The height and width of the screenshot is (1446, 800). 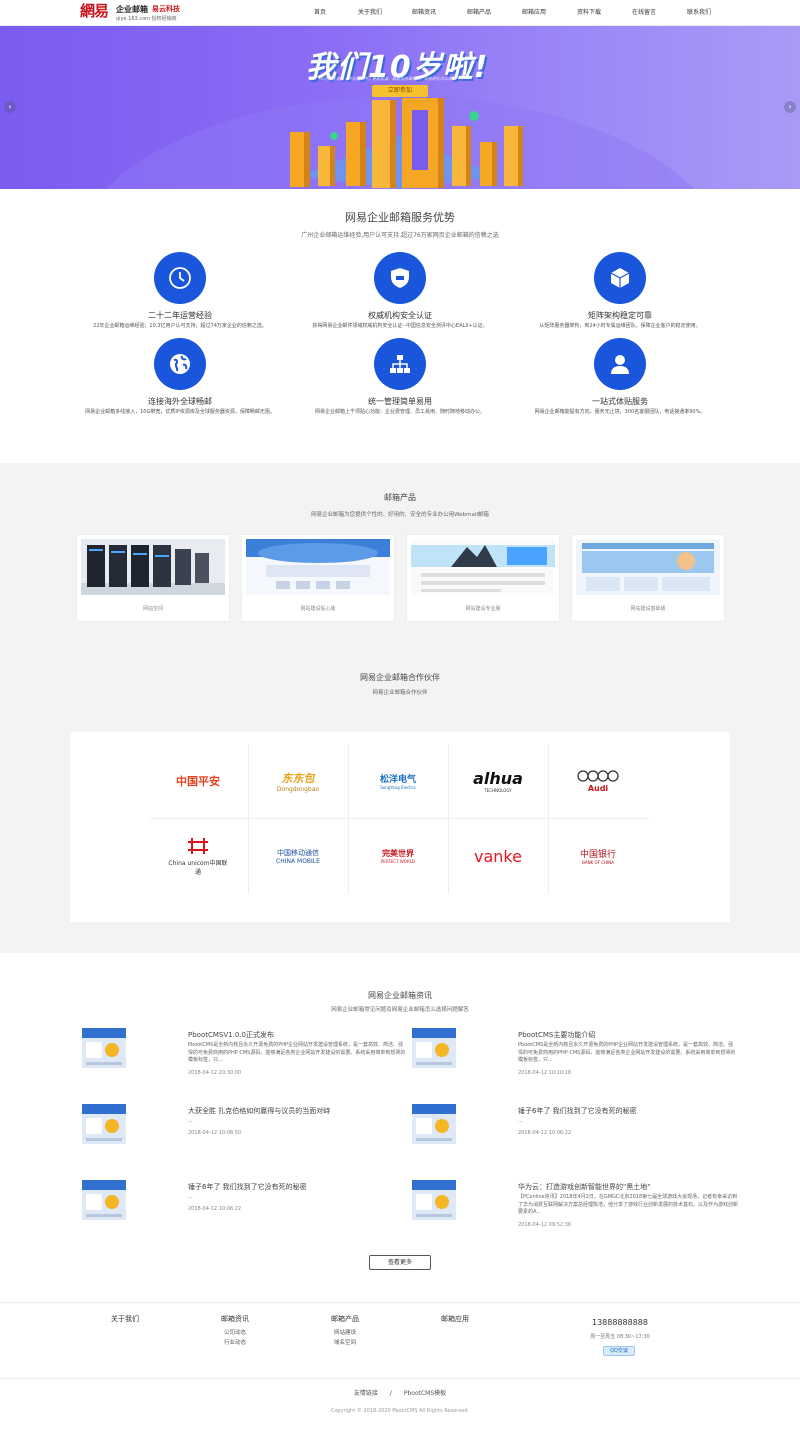 I want to click on partners-subtitle: 网易企业邮箱合作伙伴, so click(x=400, y=693).